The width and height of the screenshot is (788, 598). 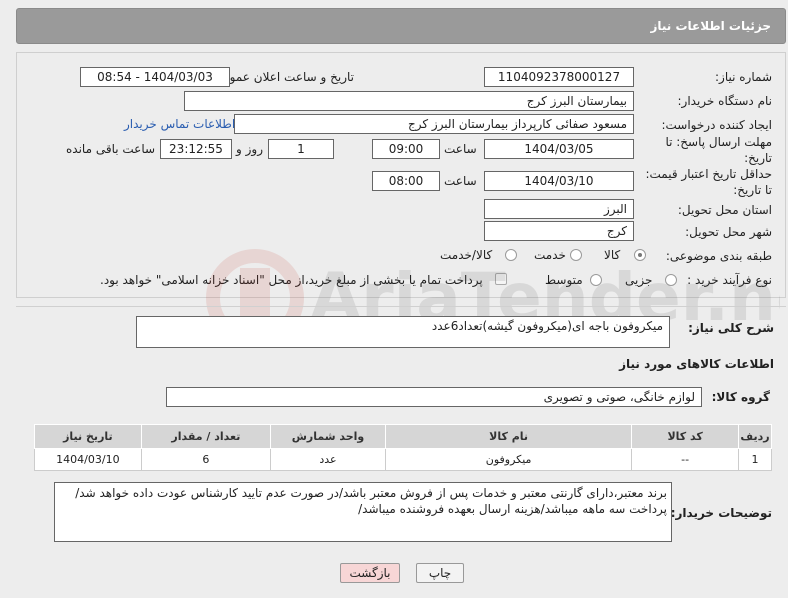 I want to click on remaining-label: ساعت باقی مانده, so click(x=111, y=149).